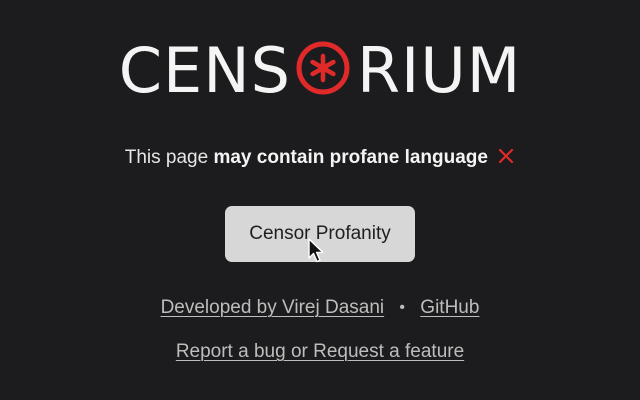 The height and width of the screenshot is (400, 640). Describe the element at coordinates (166, 157) in the screenshot. I see `status-prefix: This page` at that location.